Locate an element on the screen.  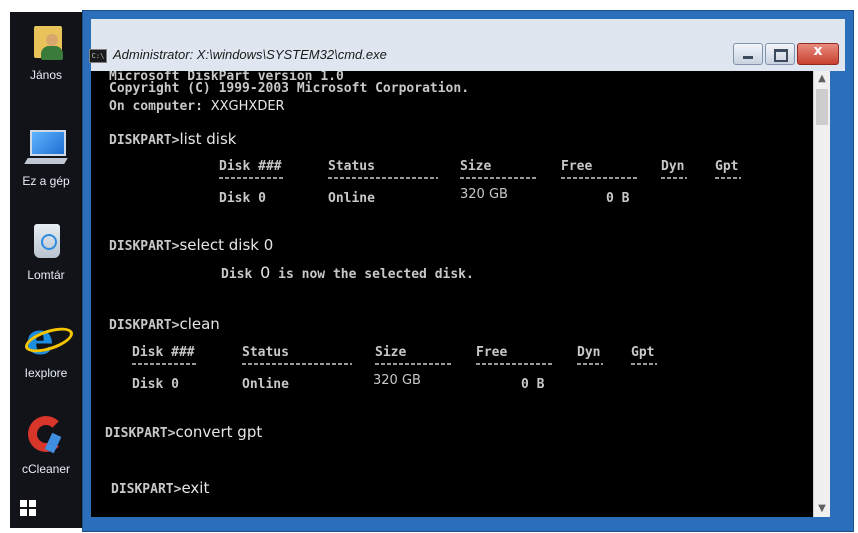
close-button: x is located at coordinates (818, 54).